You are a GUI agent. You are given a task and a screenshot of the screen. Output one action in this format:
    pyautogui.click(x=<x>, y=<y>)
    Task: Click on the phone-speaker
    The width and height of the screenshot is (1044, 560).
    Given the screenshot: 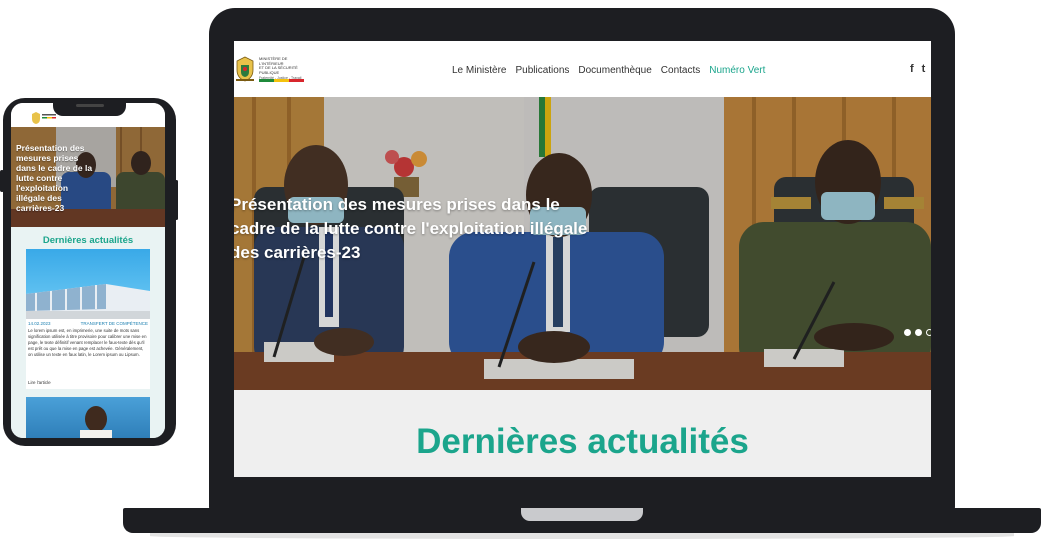 What is the action you would take?
    pyautogui.click(x=90, y=105)
    